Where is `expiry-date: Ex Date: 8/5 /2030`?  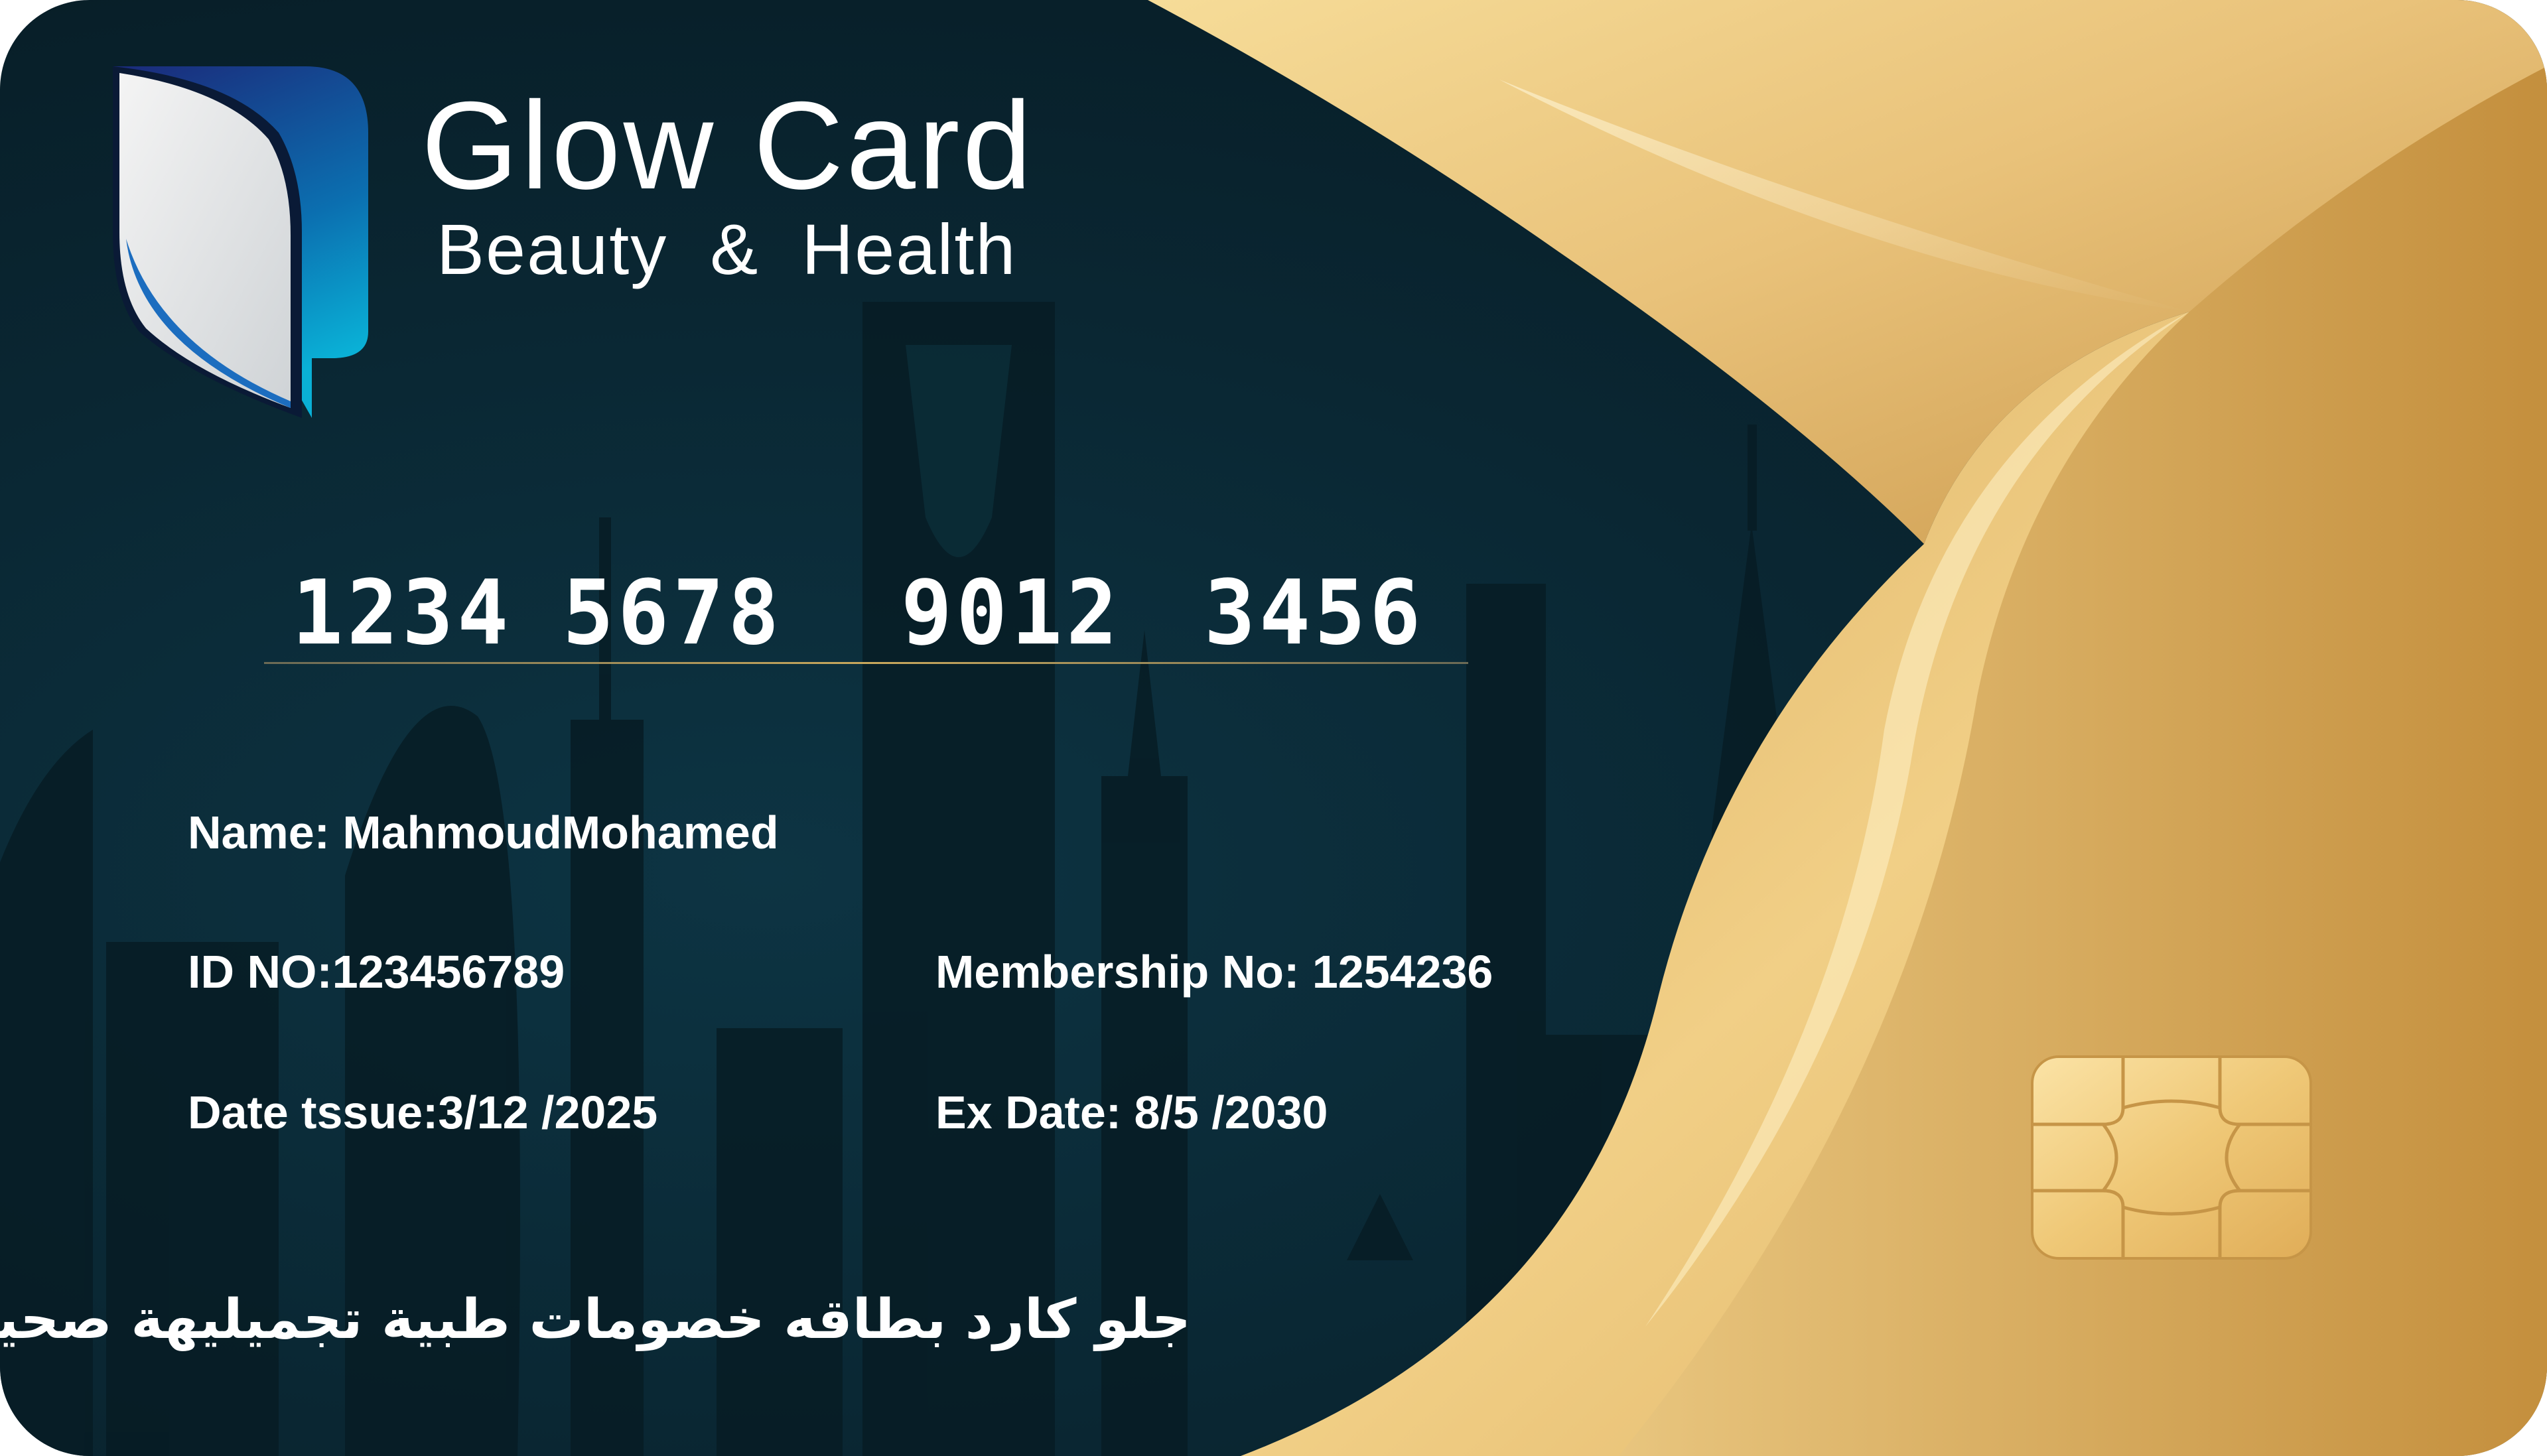 expiry-date: Ex Date: 8/5 /2030 is located at coordinates (1131, 1112).